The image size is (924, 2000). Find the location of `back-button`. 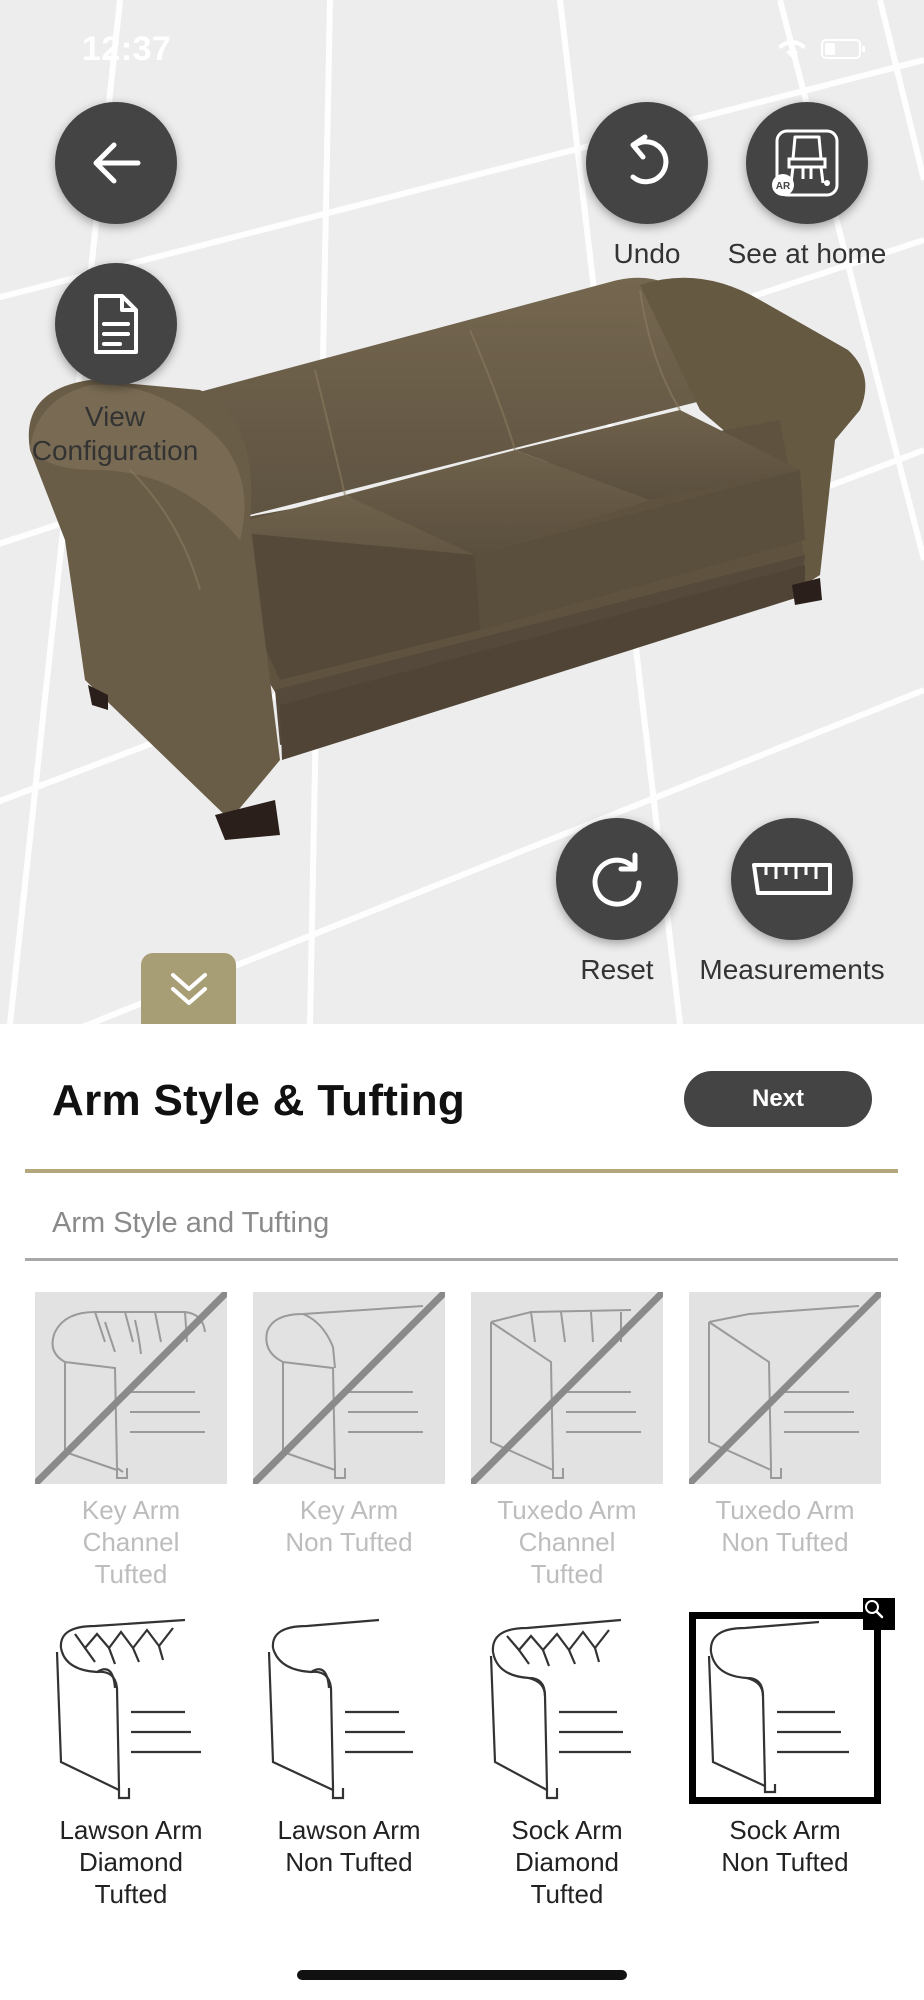

back-button is located at coordinates (116, 163).